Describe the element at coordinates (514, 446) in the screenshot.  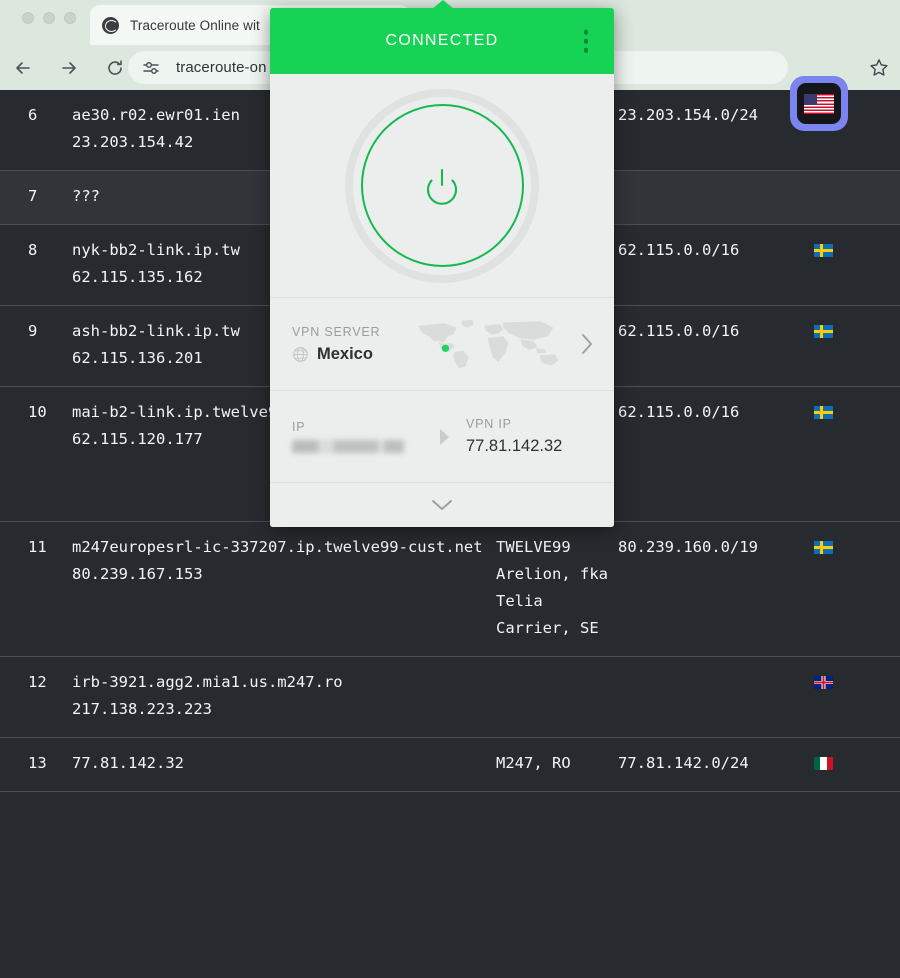
I see `vpn-ip-value: 77.81.142.32` at that location.